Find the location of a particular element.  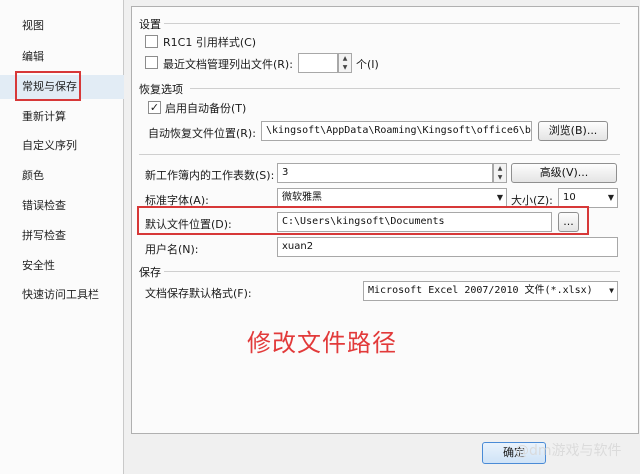

sidebar-item-custom-list: 自定义序列 is located at coordinates (62, 146).